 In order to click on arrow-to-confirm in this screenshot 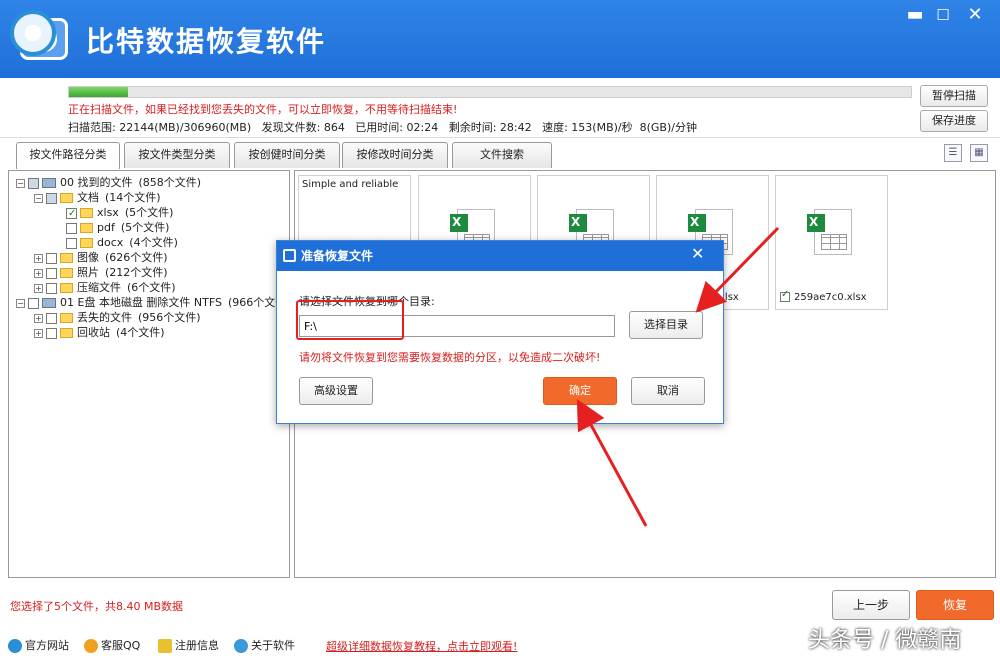, I will do `click(612, 462)`.